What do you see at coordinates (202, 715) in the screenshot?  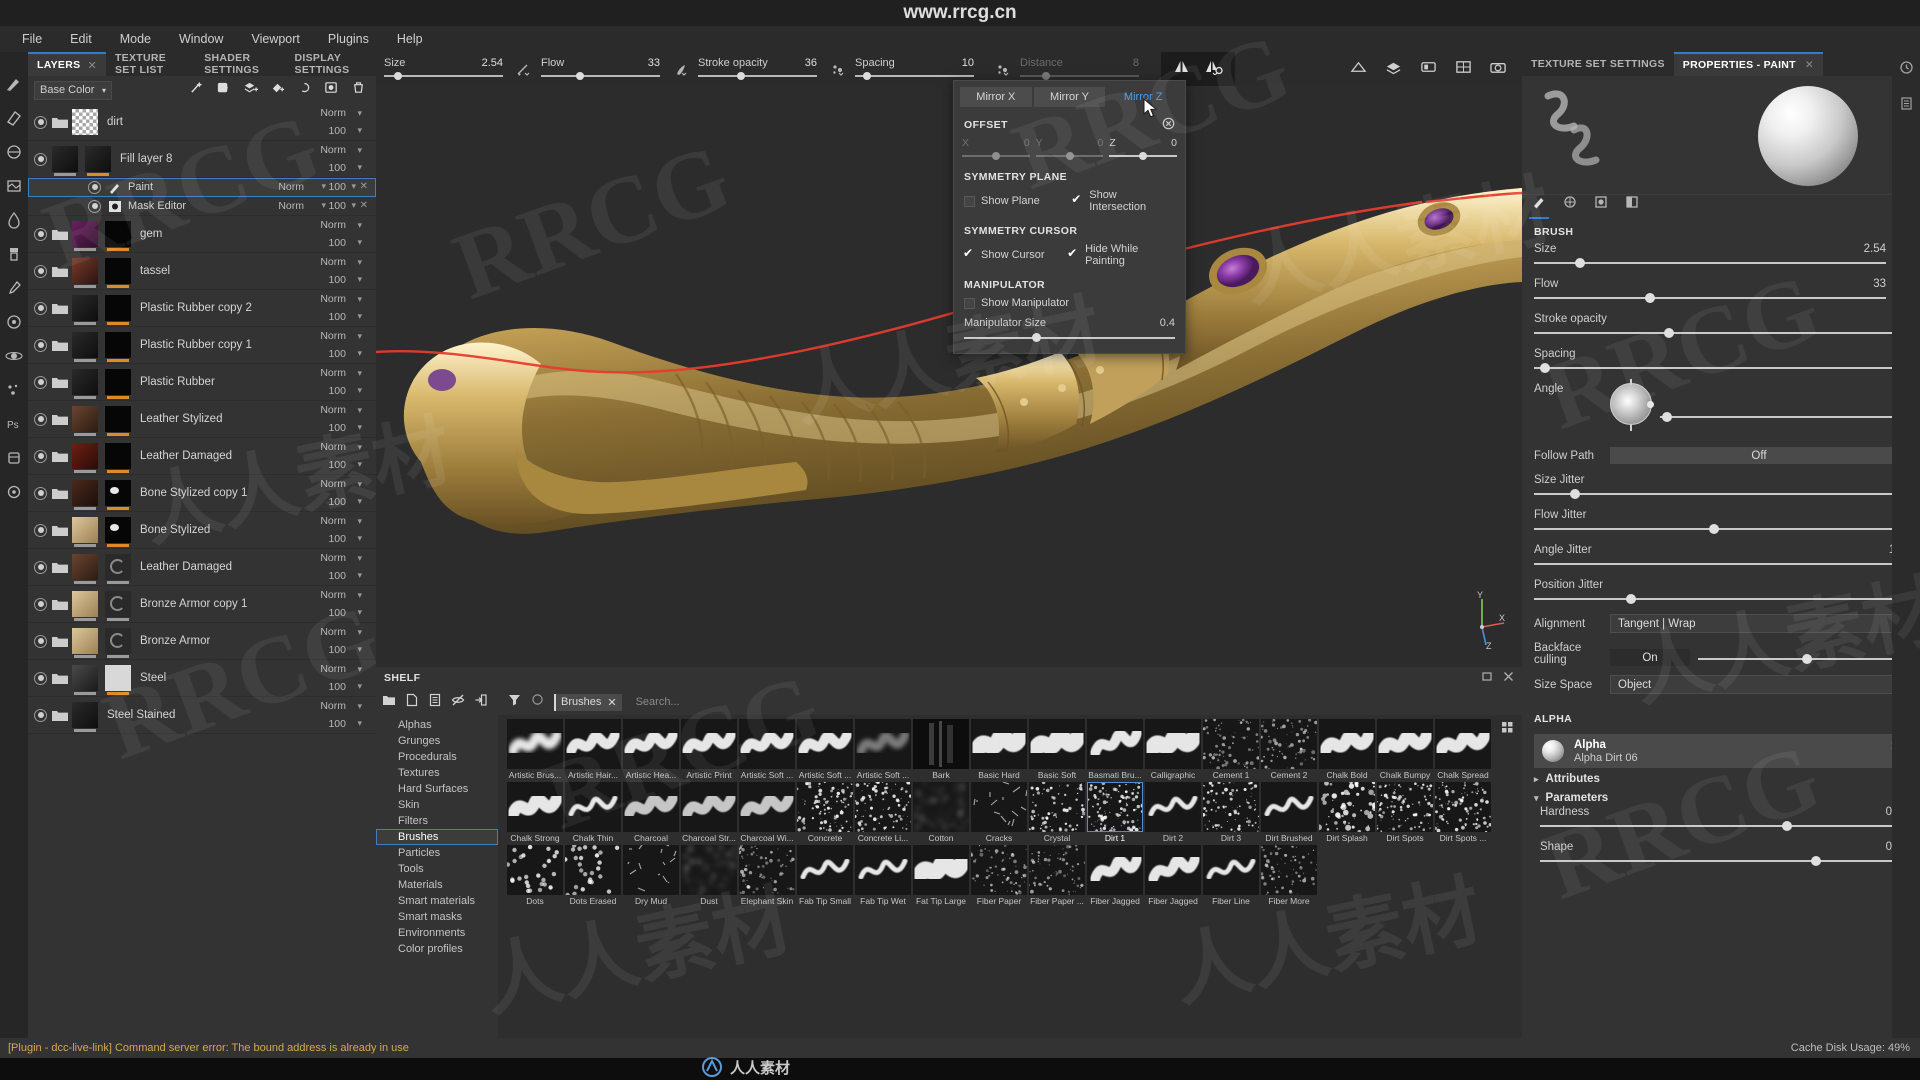 I see `layer-row: Steel Stained Norm 100 ▾ ▾` at bounding box center [202, 715].